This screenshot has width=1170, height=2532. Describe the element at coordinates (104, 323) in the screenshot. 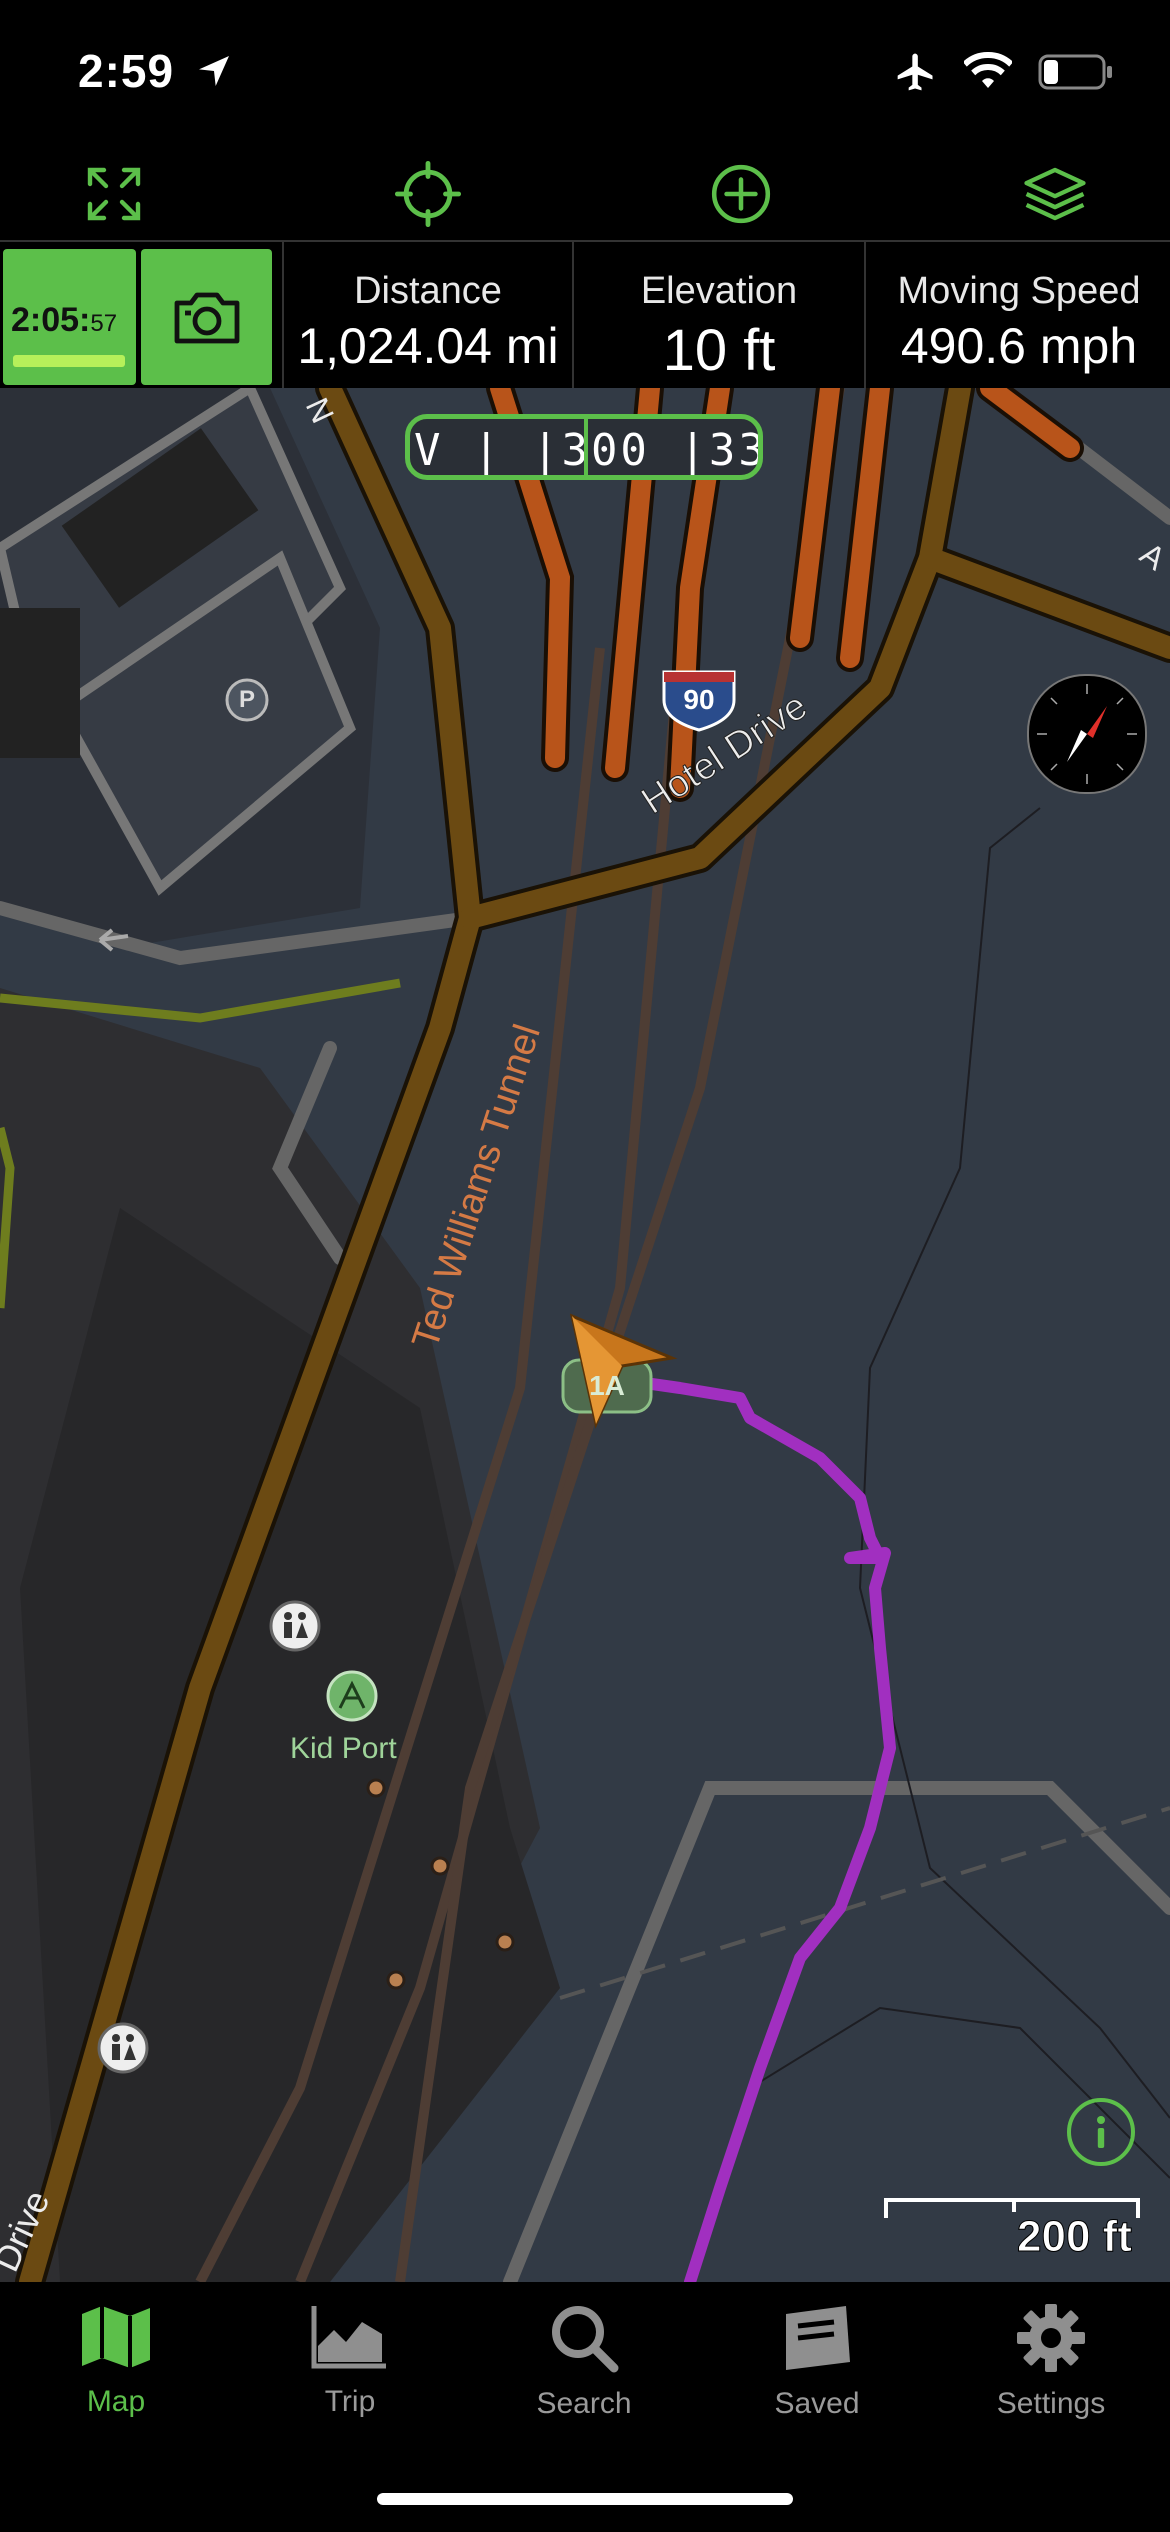

I see `timer-seconds: 57` at that location.